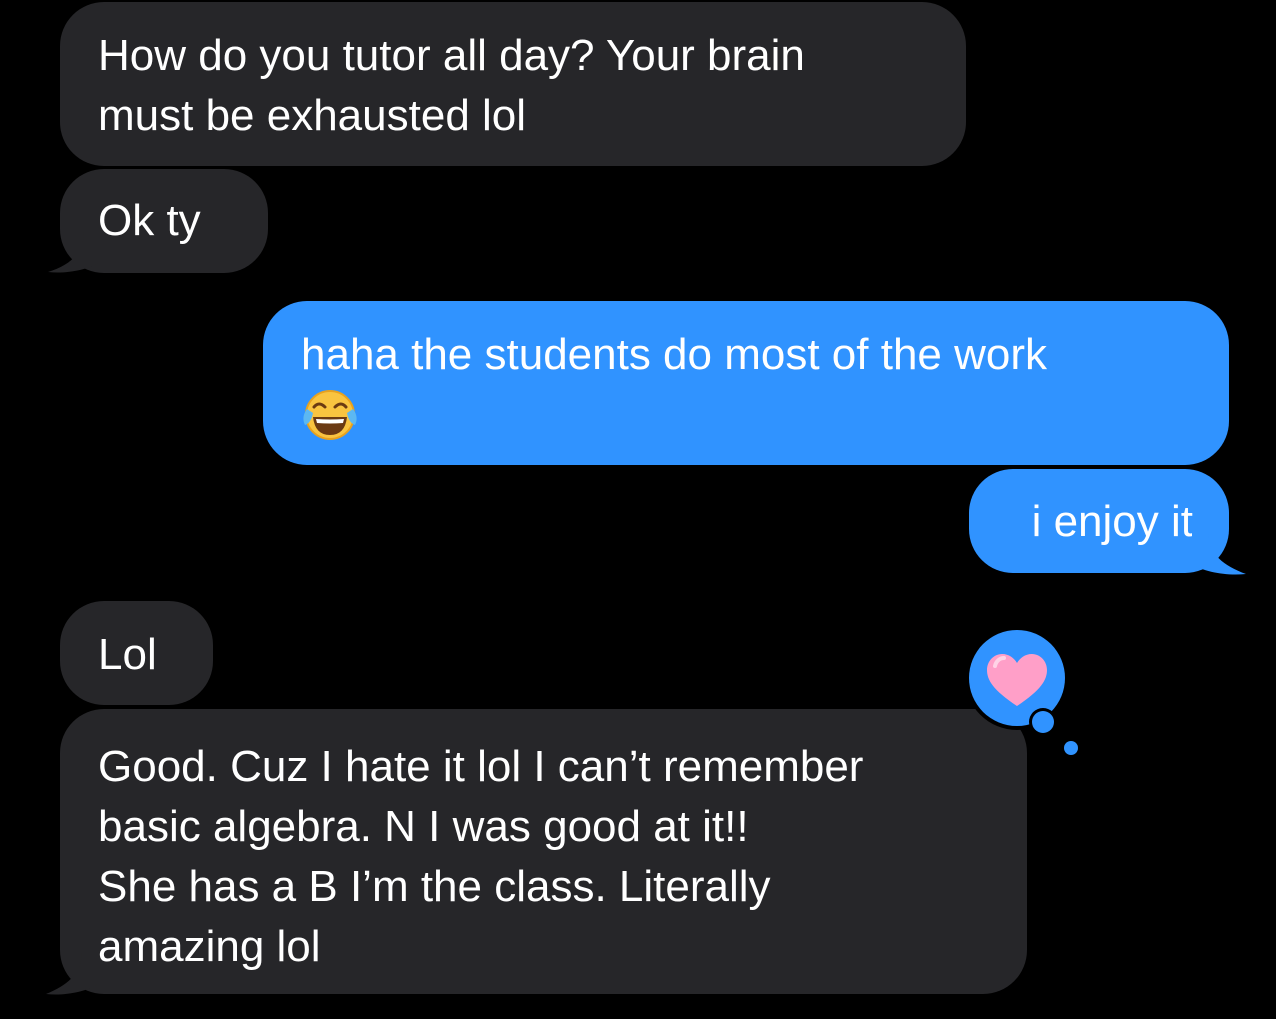 The image size is (1276, 1019). Describe the element at coordinates (674, 354) in the screenshot. I see `message-text: haha the students do most of the work` at that location.